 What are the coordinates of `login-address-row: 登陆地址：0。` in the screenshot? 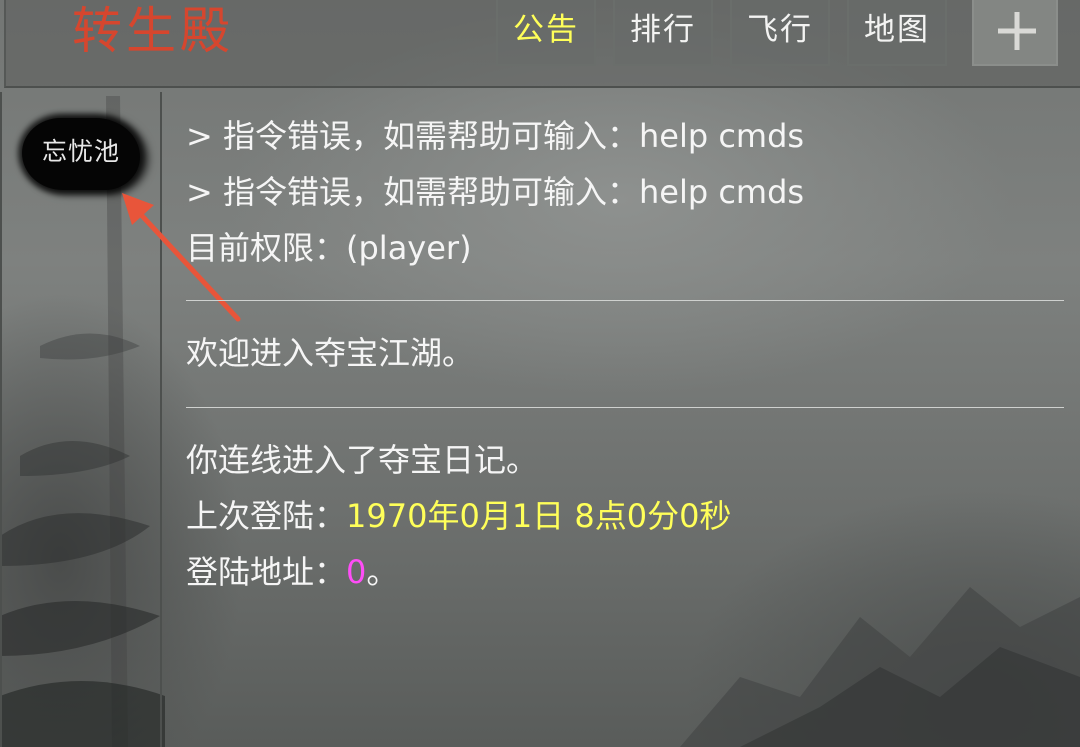 It's located at (625, 572).